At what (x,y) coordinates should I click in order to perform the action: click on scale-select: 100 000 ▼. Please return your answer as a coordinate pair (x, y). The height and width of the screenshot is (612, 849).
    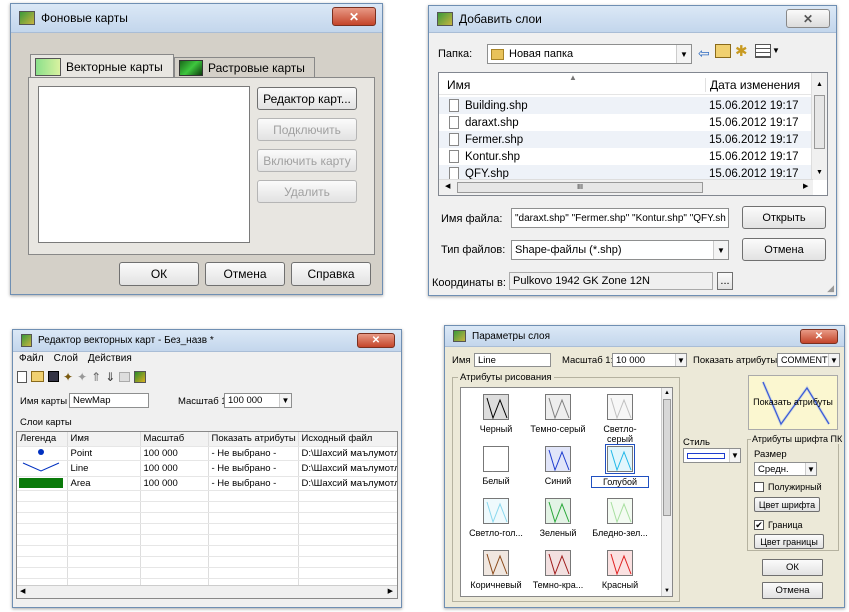
    Looking at the image, I should click on (258, 400).